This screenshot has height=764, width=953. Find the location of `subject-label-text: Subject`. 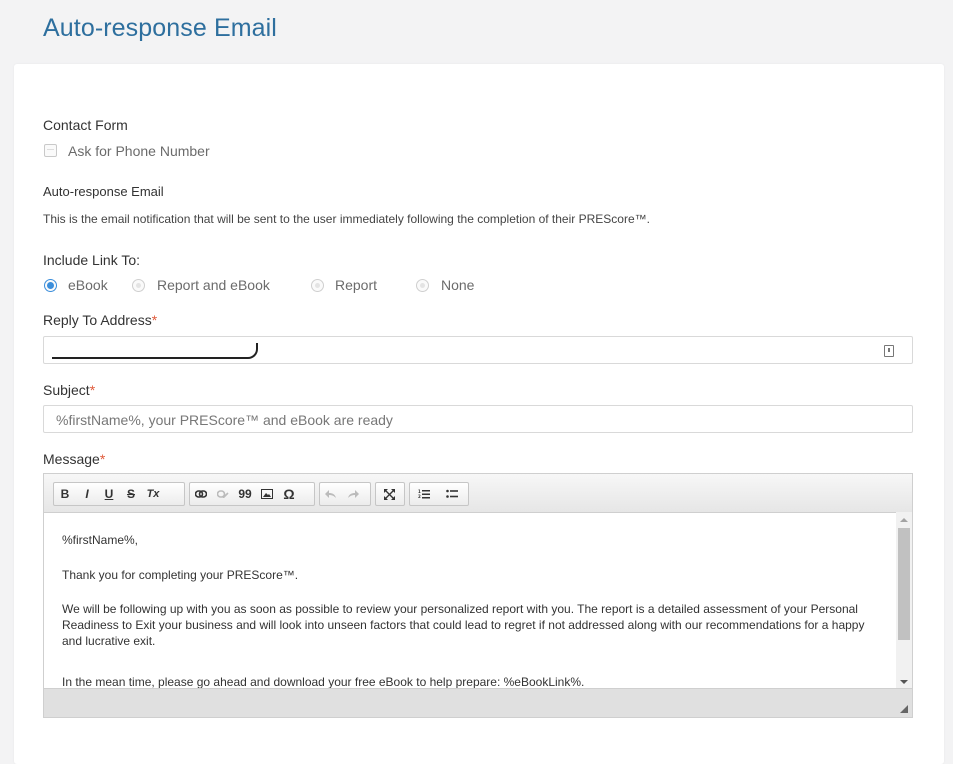

subject-label-text: Subject is located at coordinates (66, 390).